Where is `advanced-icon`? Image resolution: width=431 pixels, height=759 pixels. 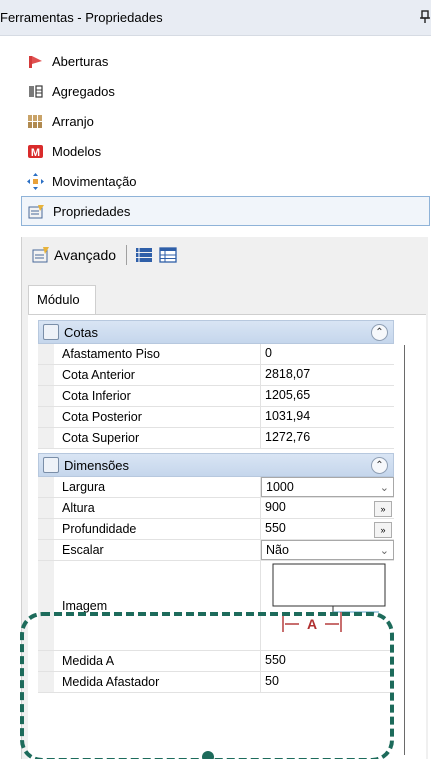 advanced-icon is located at coordinates (40, 255).